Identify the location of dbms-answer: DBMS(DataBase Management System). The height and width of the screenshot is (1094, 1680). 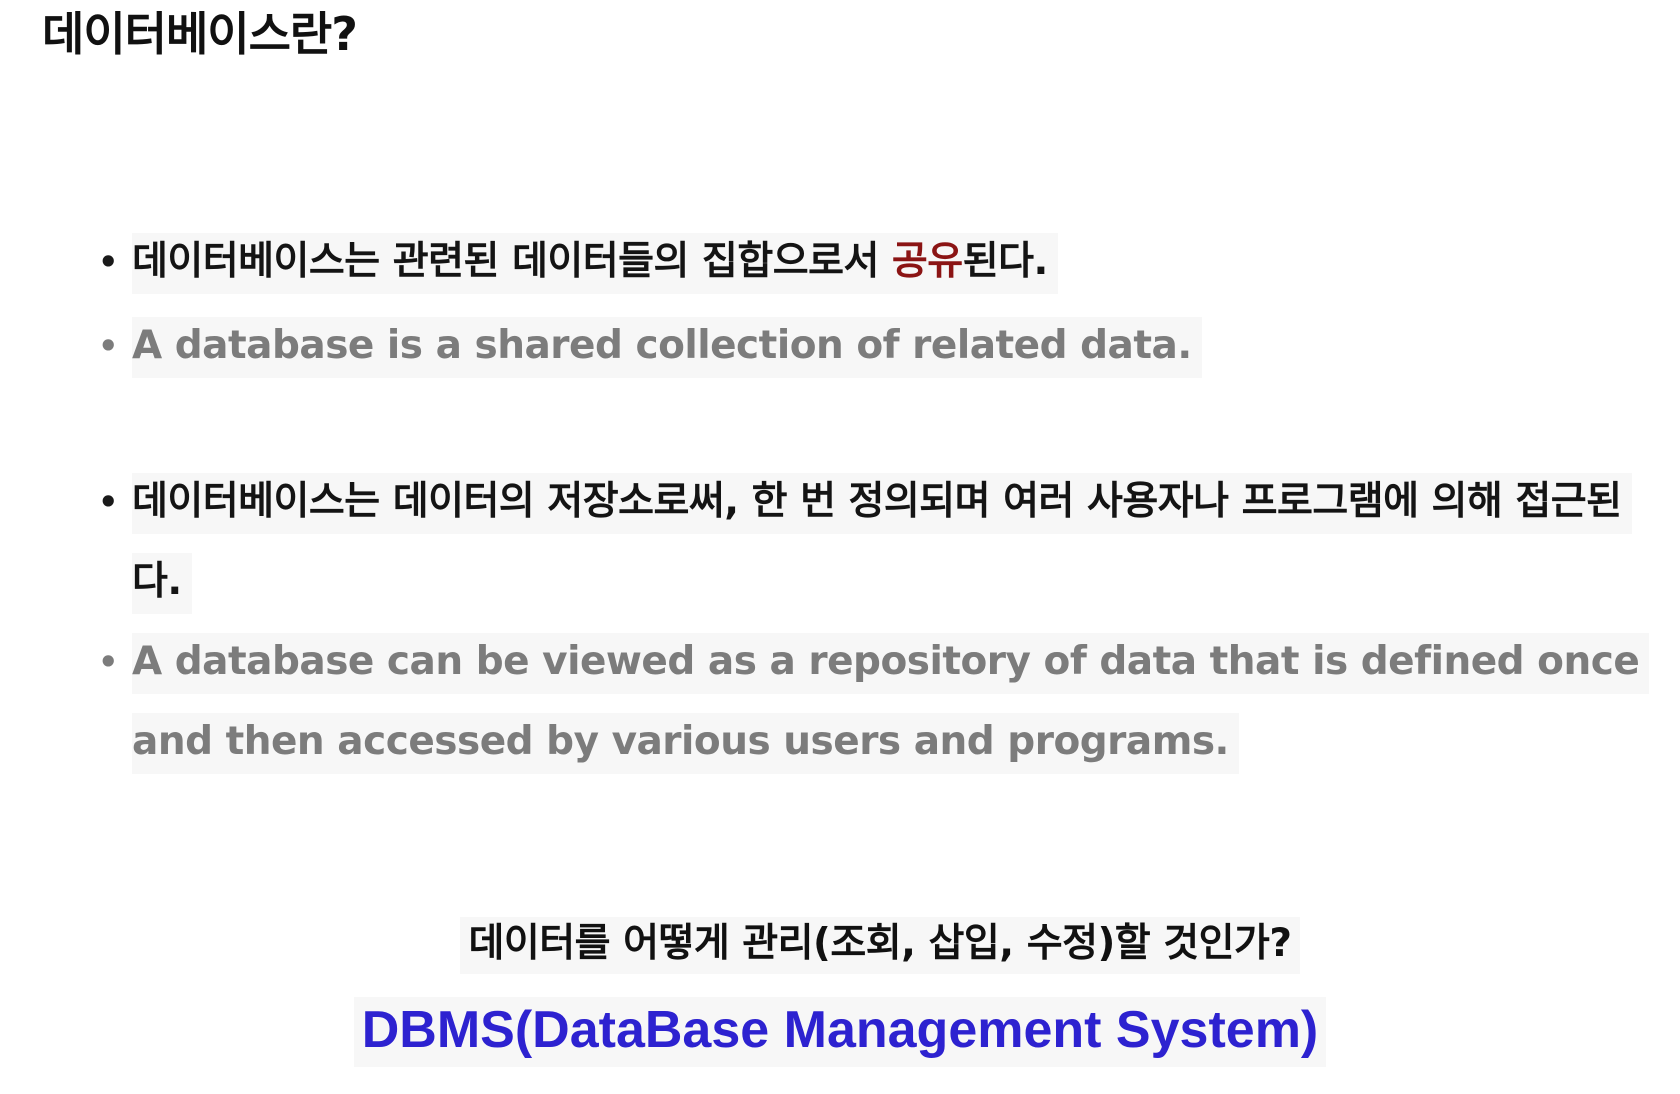
(840, 1032).